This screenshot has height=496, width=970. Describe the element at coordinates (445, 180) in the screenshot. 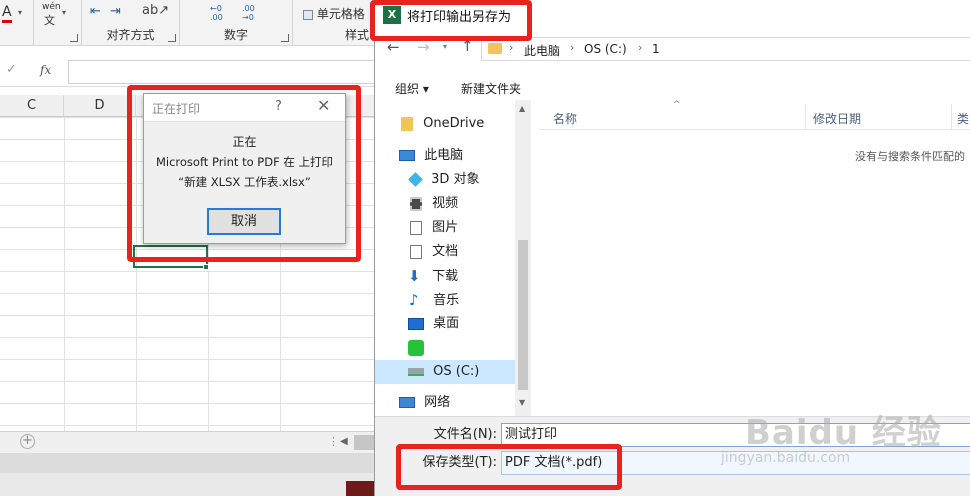

I see `nav-item-3d-objects: 3D 对象` at that location.